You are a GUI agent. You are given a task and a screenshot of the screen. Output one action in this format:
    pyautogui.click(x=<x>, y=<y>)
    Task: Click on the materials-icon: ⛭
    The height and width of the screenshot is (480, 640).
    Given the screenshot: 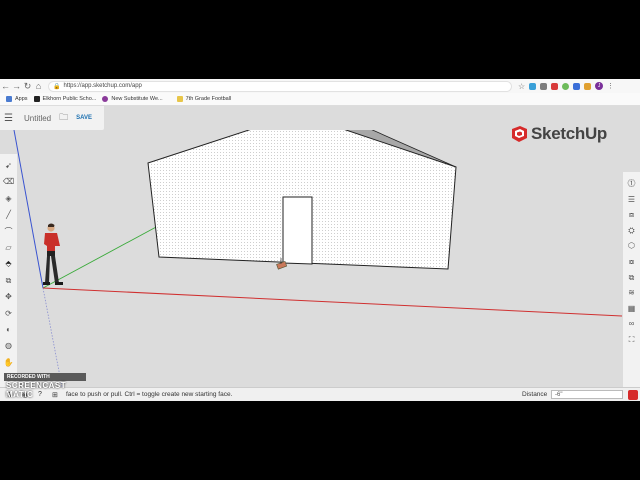 What is the action you would take?
    pyautogui.click(x=631, y=231)
    